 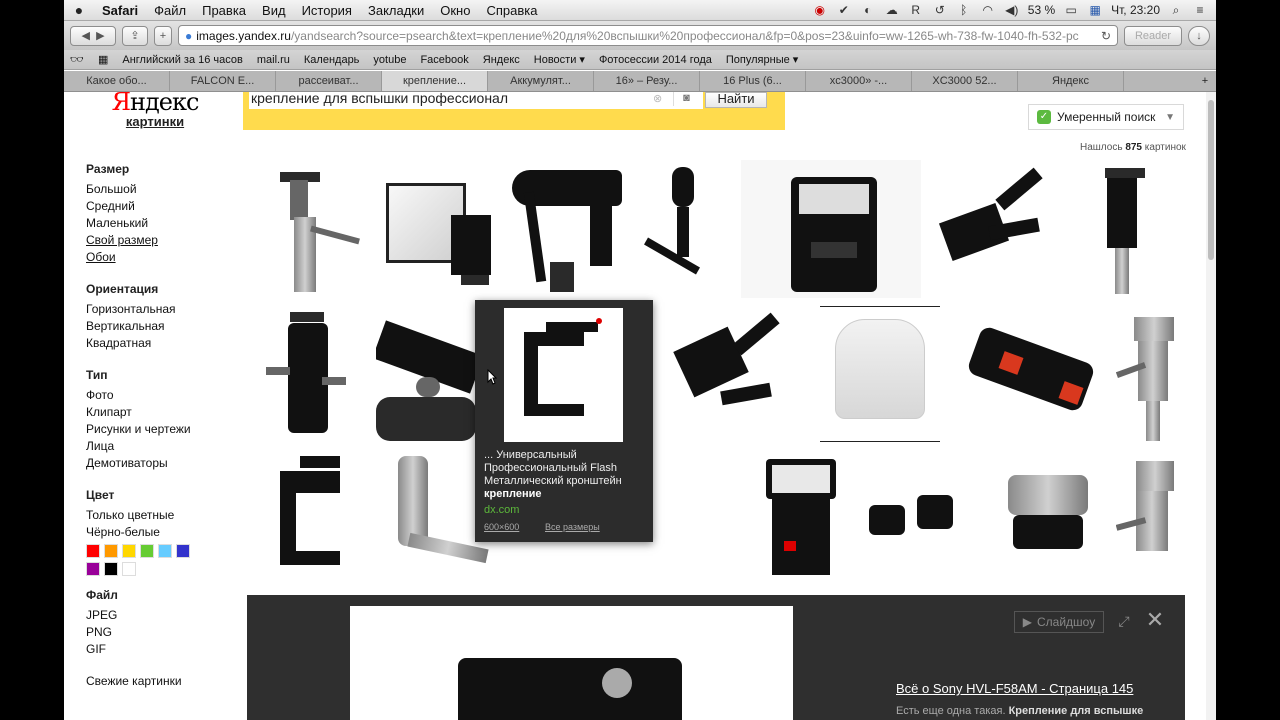 What do you see at coordinates (224, 10) in the screenshot?
I see `menu-edit: Правка` at bounding box center [224, 10].